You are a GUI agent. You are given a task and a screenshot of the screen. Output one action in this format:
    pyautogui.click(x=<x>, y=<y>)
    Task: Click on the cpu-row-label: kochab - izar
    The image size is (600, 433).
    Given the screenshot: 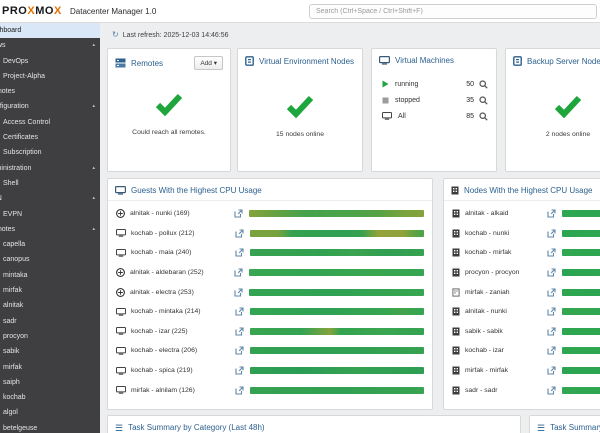 What is the action you would take?
    pyautogui.click(x=484, y=351)
    